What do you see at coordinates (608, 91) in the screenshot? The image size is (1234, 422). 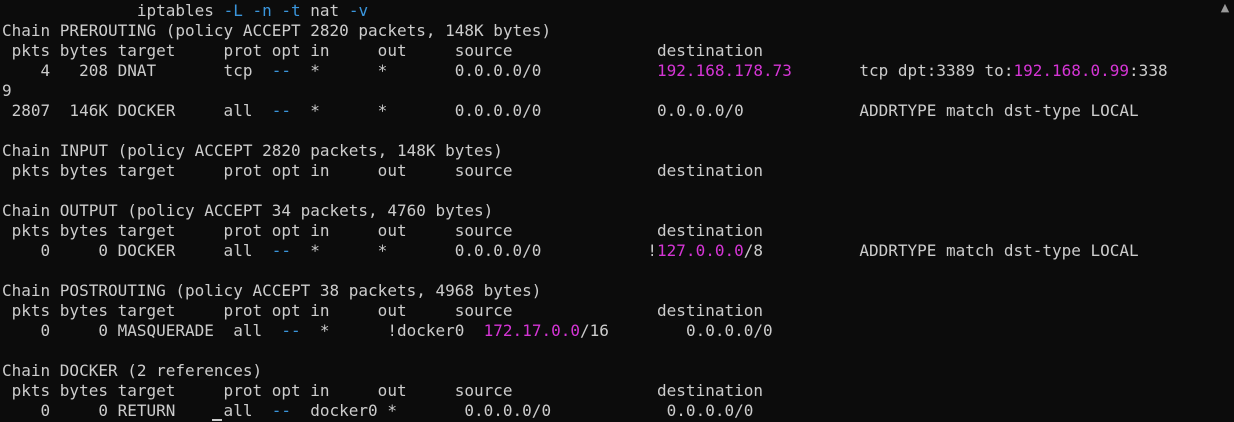 I see `terminal-line: 9` at bounding box center [608, 91].